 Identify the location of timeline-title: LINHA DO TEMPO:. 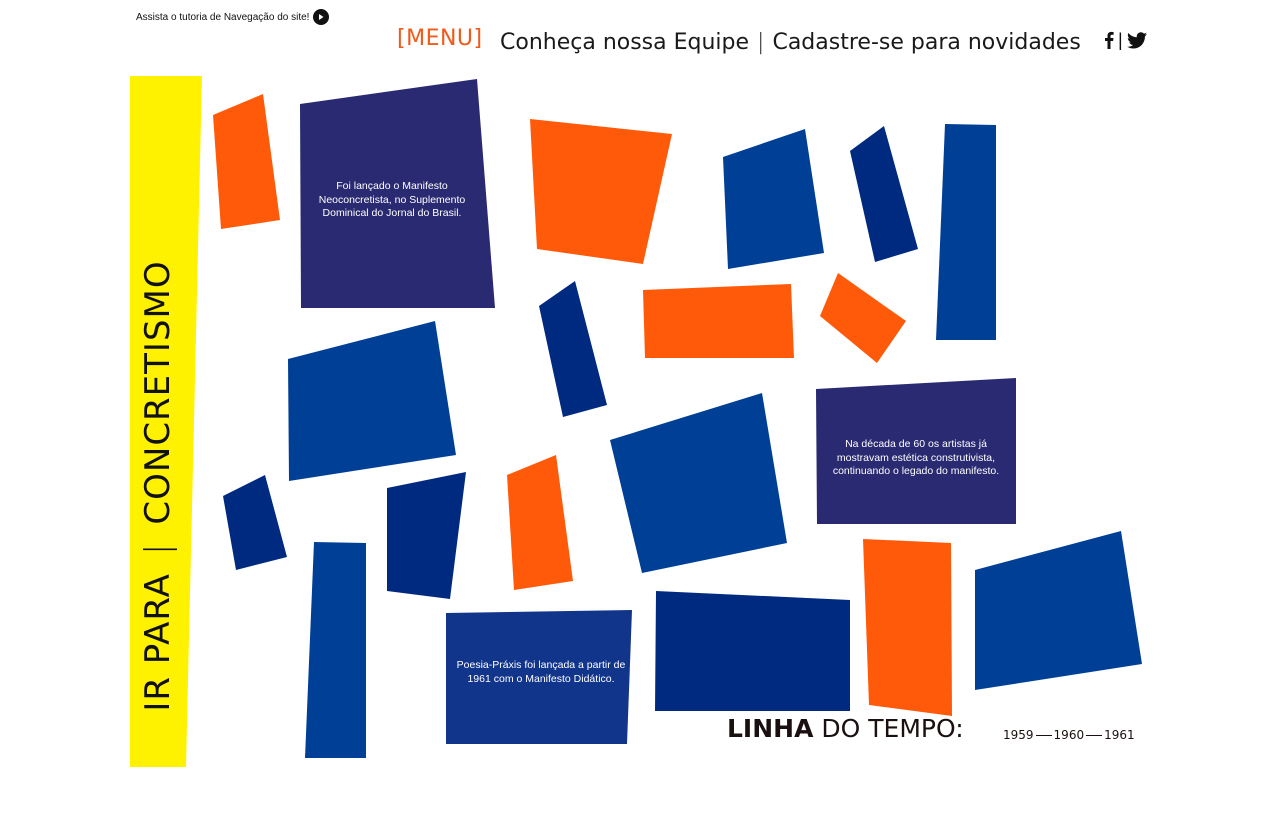
(845, 728).